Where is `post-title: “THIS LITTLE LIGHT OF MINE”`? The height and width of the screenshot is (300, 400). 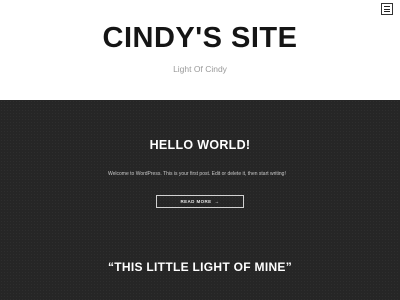 post-title: “THIS LITTLE LIGHT OF MINE” is located at coordinates (200, 267).